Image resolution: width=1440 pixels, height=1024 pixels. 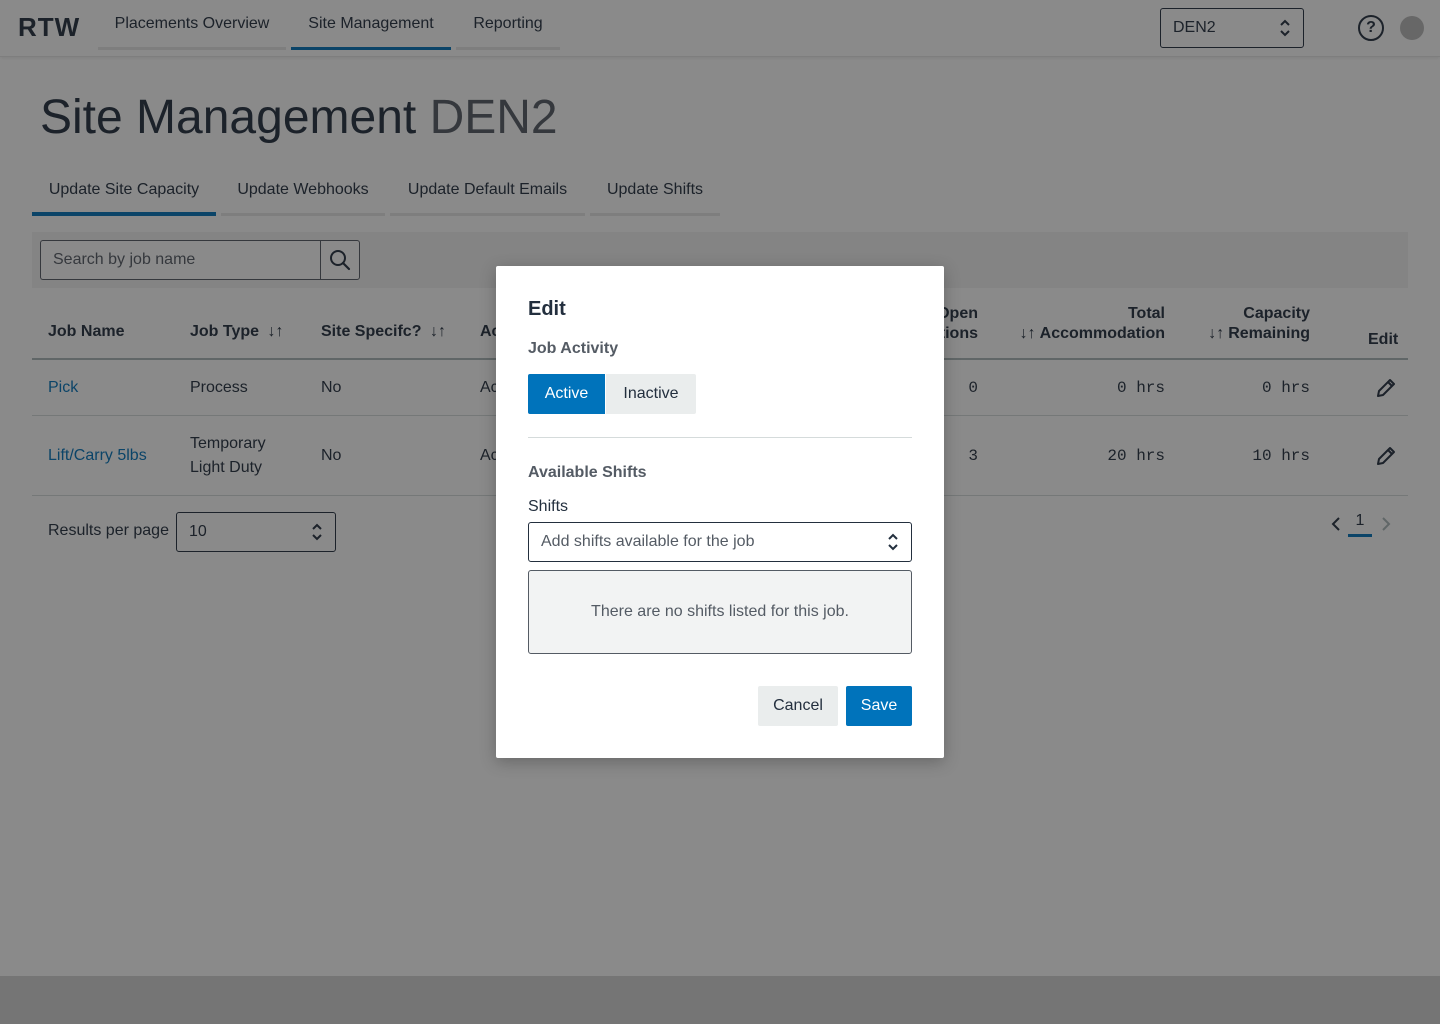 I want to click on save-button: Save, so click(x=879, y=706).